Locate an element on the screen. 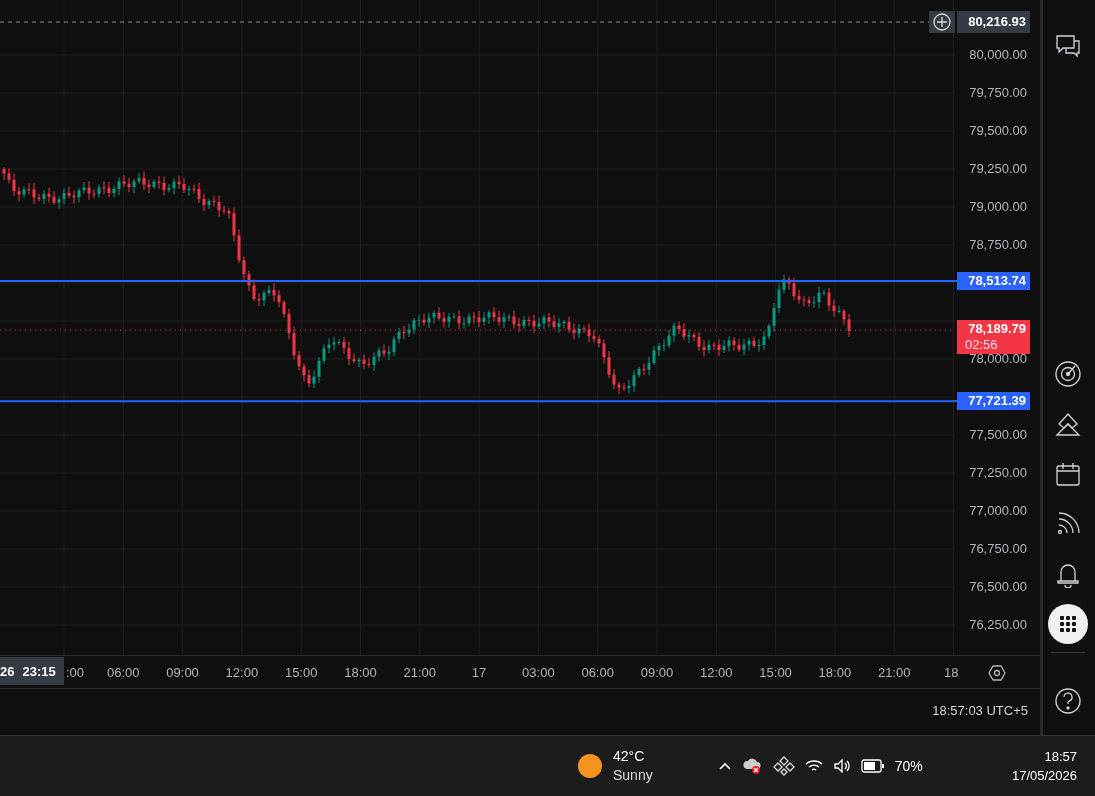  time-tick: 03:00 is located at coordinates (538, 672).